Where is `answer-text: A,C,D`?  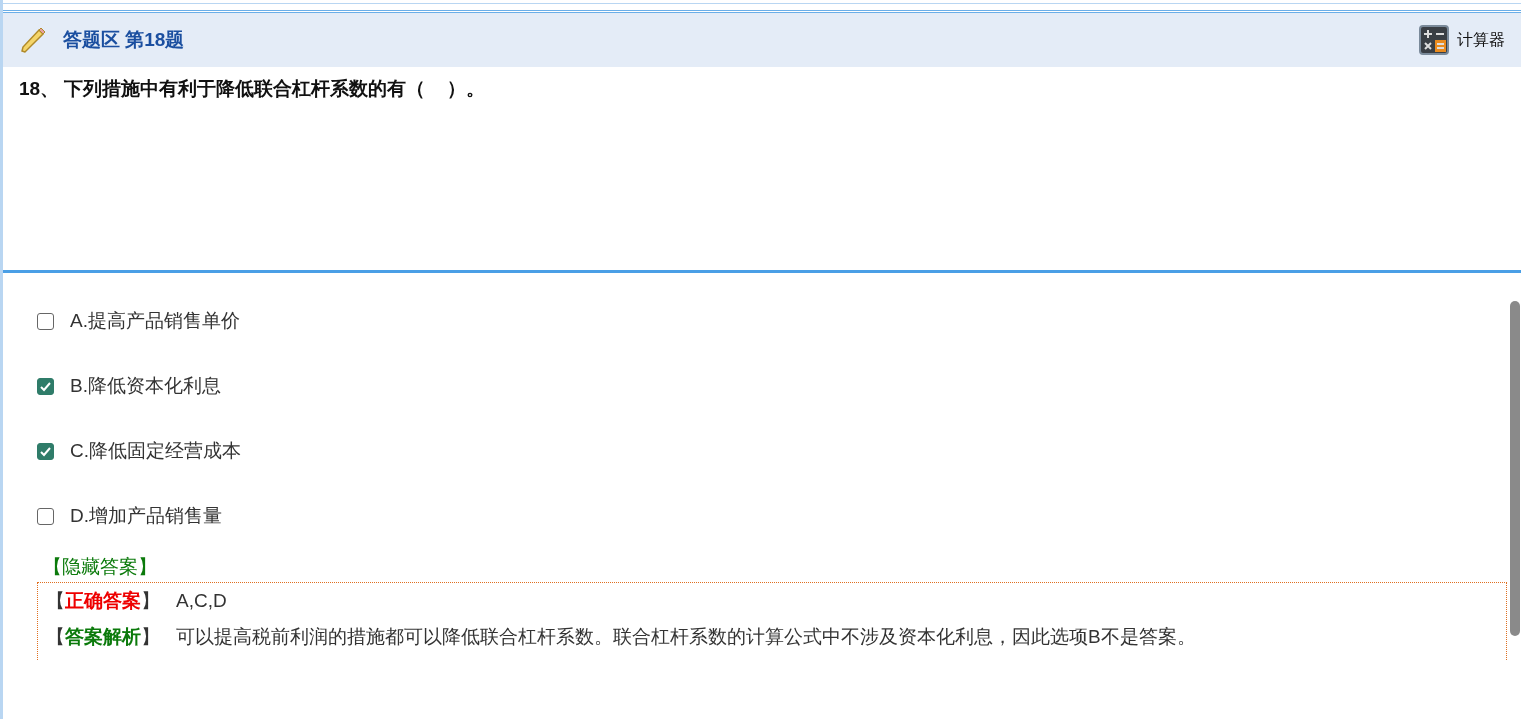 answer-text: A,C,D is located at coordinates (201, 600).